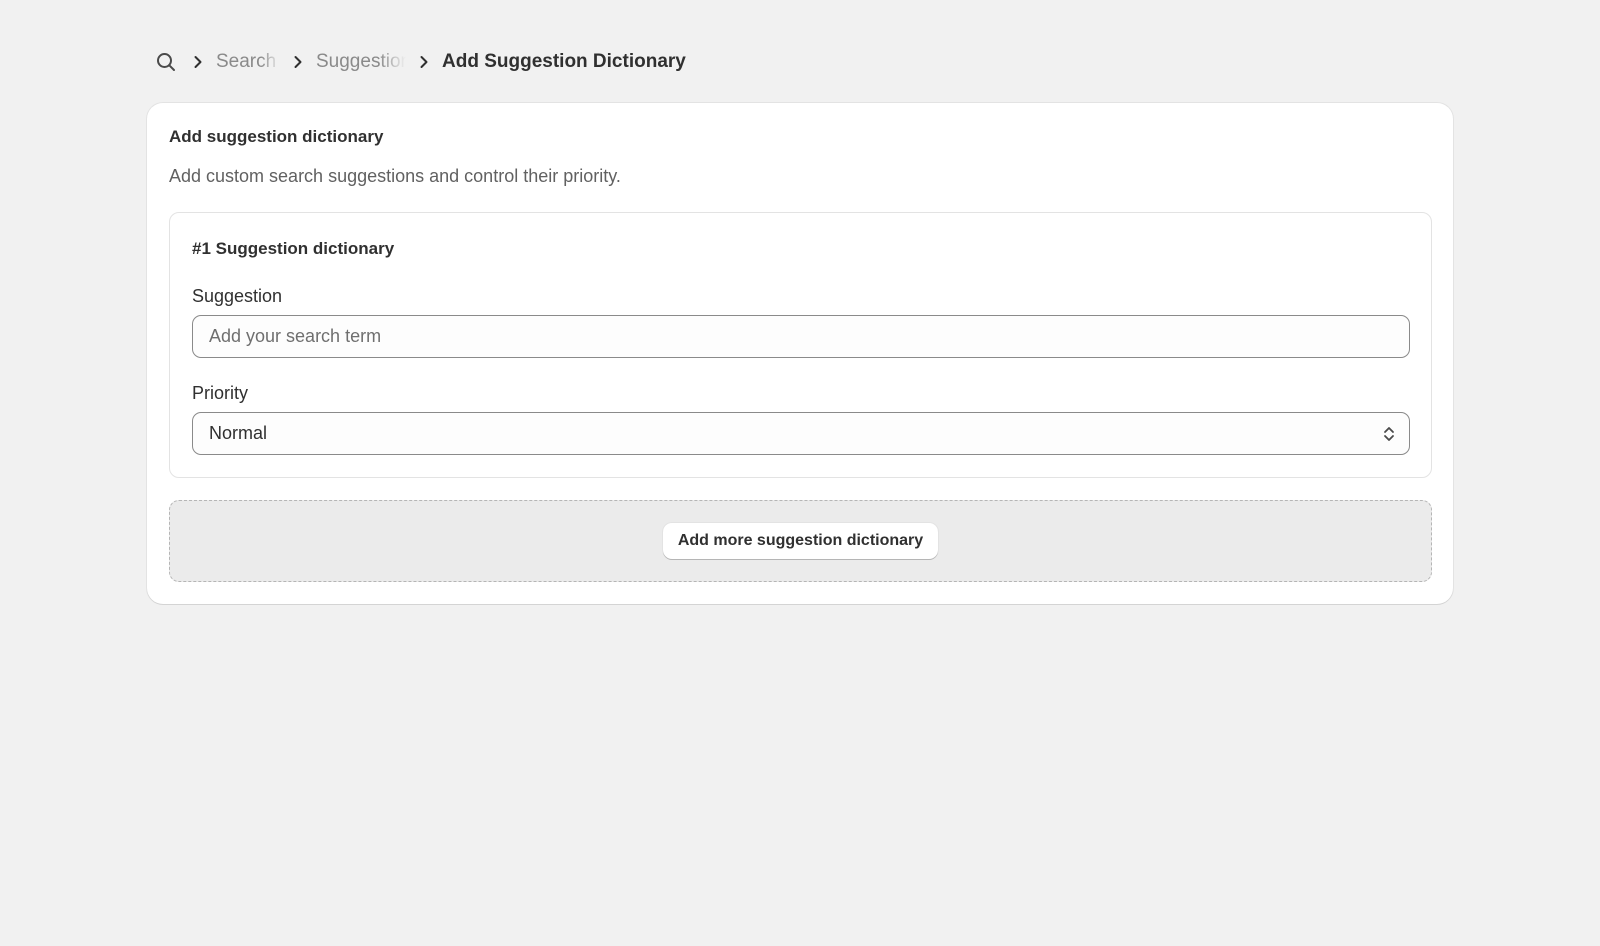  Describe the element at coordinates (293, 248) in the screenshot. I see `dictionary-item-title: #1 Suggestion dictionary` at that location.